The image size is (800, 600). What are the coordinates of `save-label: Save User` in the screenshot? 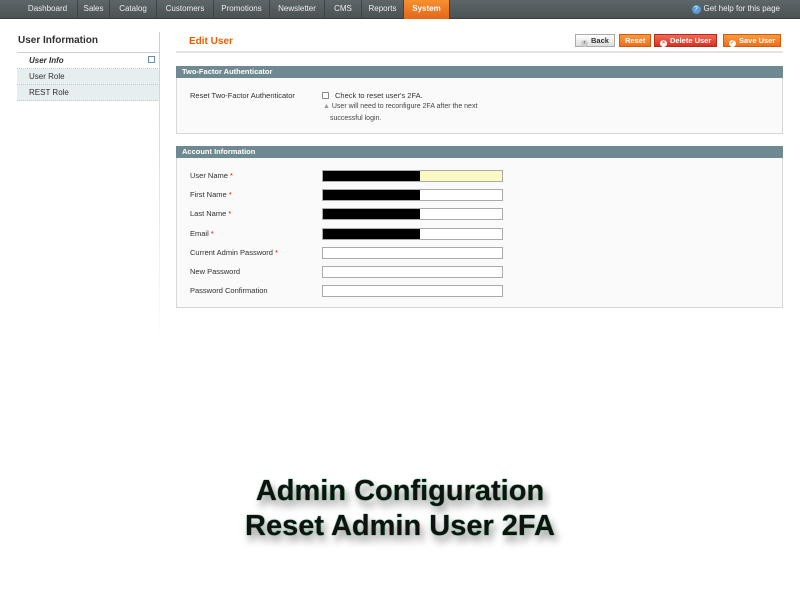 It's located at (757, 40).